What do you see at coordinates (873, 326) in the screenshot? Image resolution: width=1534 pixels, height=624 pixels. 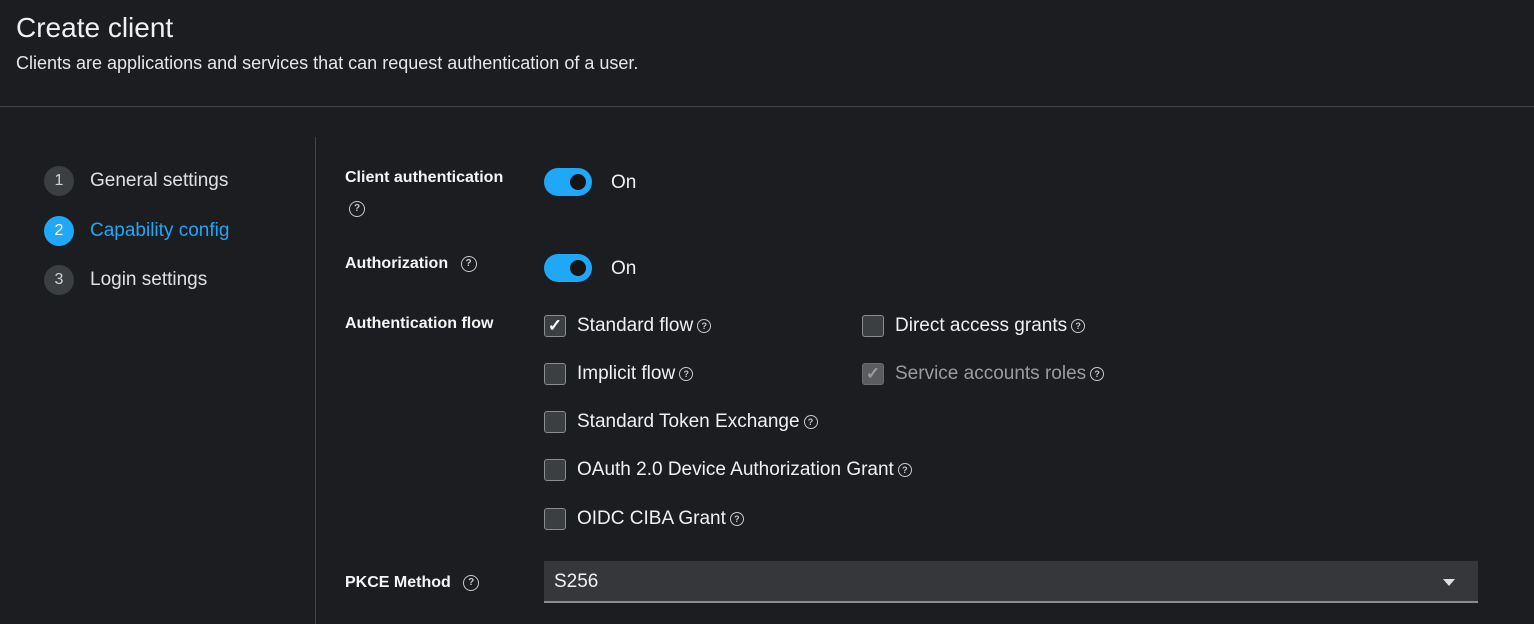 I see `direct-access-grants-checkbox` at bounding box center [873, 326].